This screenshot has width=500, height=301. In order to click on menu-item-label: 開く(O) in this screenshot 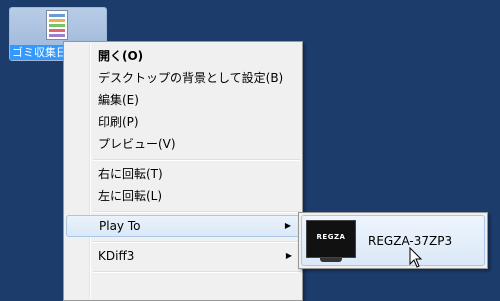, I will do `click(121, 56)`.